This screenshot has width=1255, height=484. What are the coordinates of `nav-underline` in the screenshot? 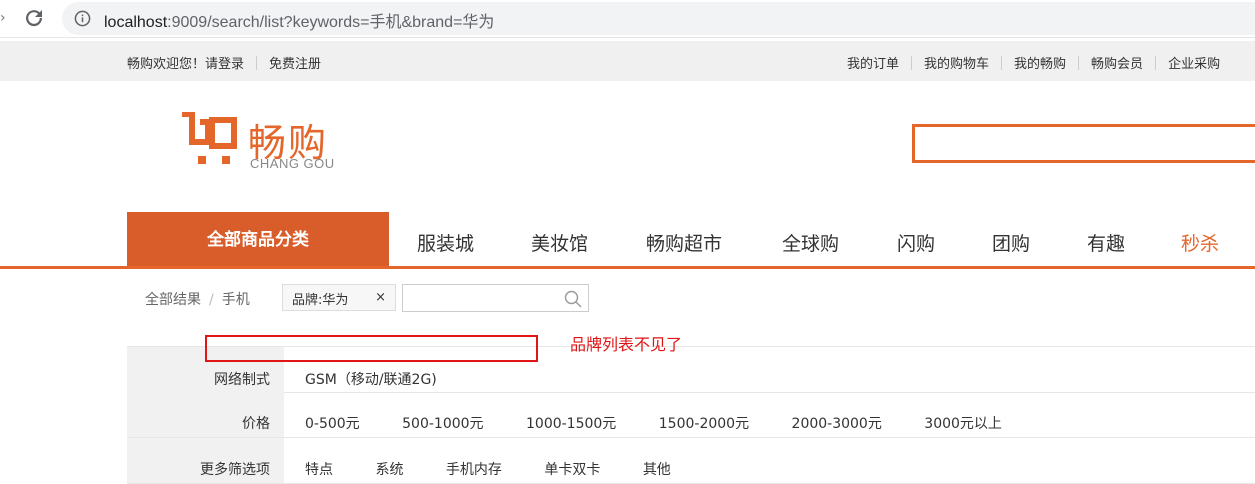 It's located at (627, 267).